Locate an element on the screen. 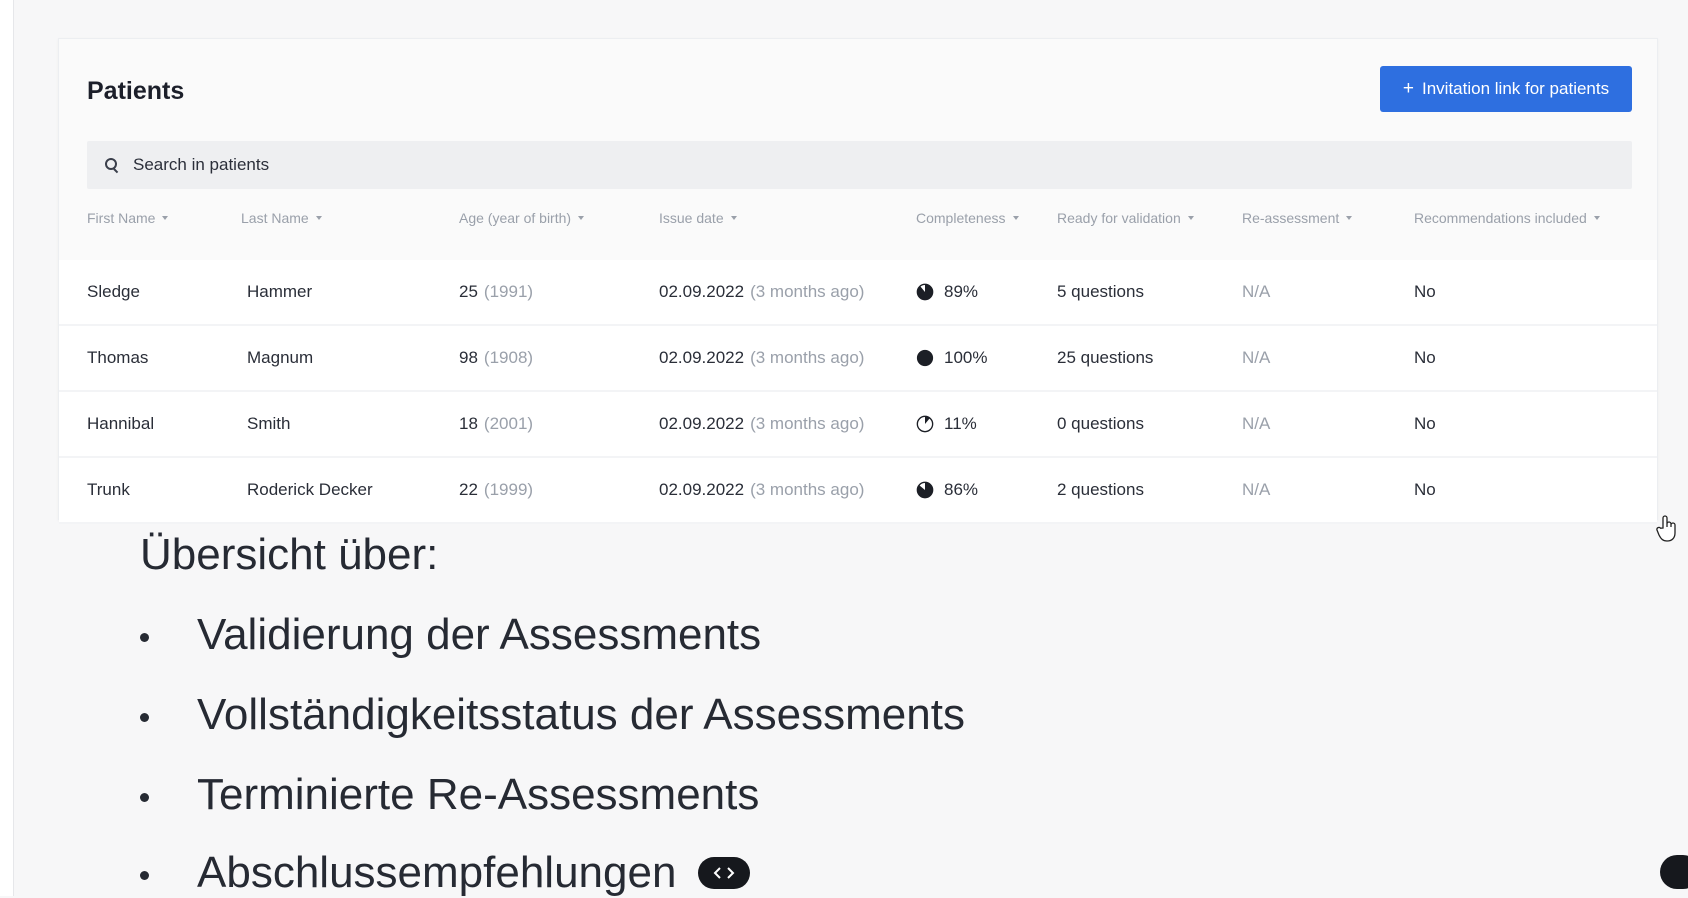 The width and height of the screenshot is (1688, 898). column-header-age: Age (year of birth) is located at coordinates (522, 218).